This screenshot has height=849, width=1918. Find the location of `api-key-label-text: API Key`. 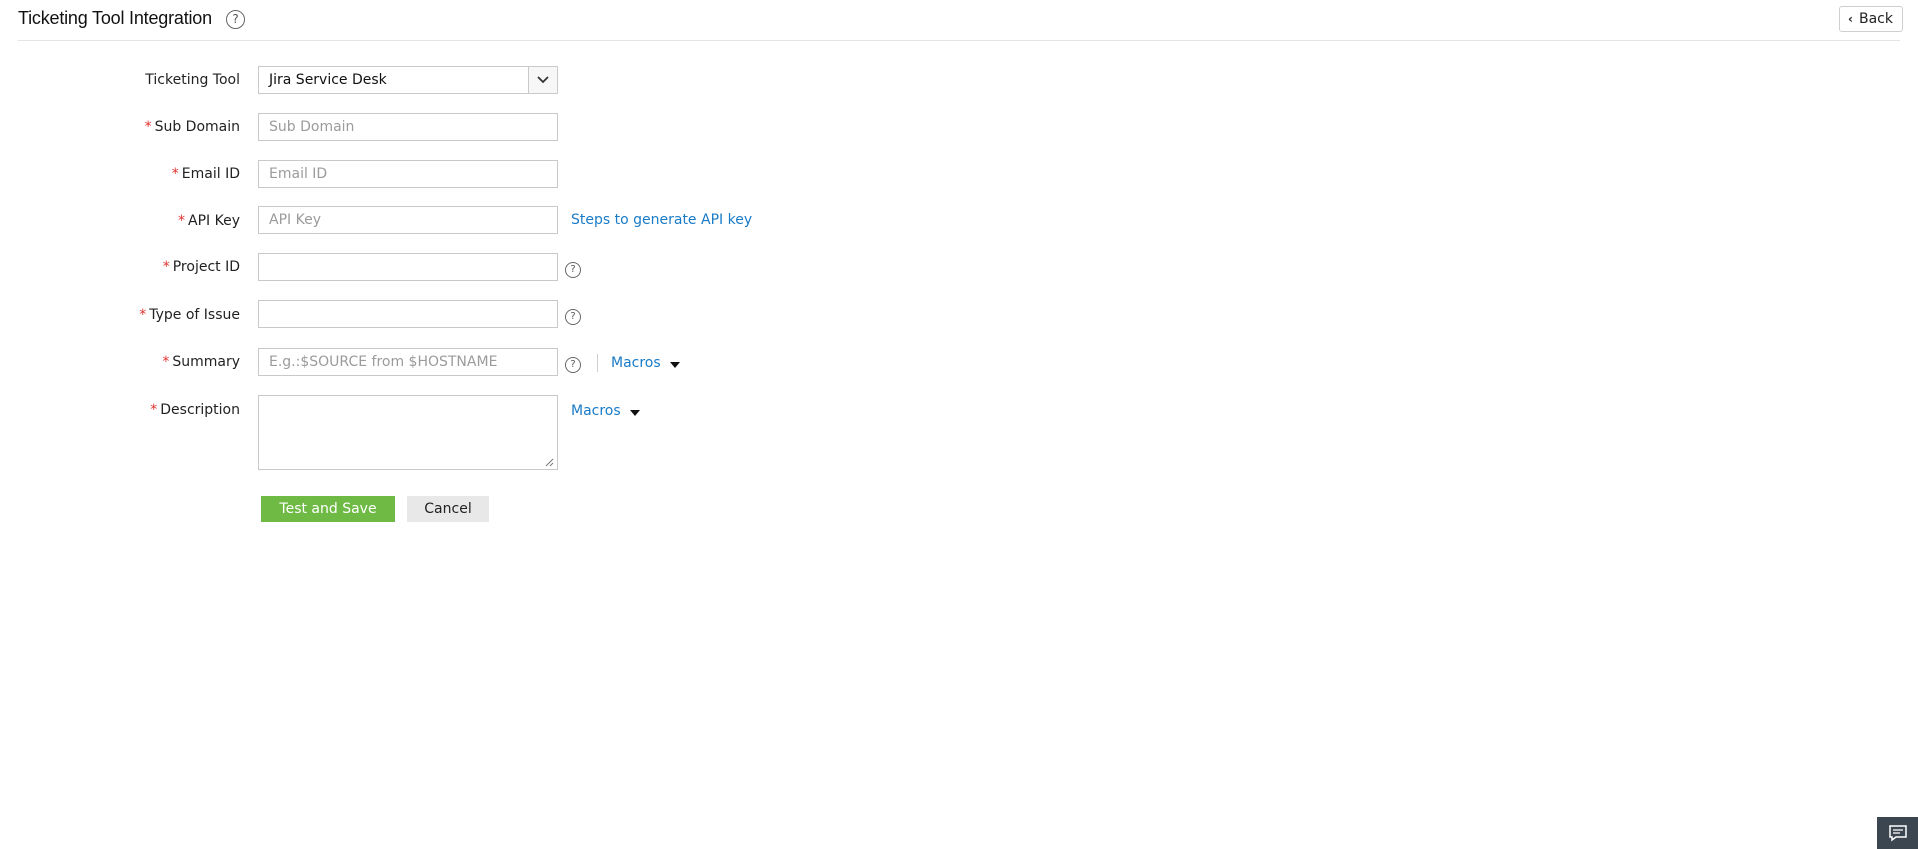

api-key-label-text: API Key is located at coordinates (214, 221).